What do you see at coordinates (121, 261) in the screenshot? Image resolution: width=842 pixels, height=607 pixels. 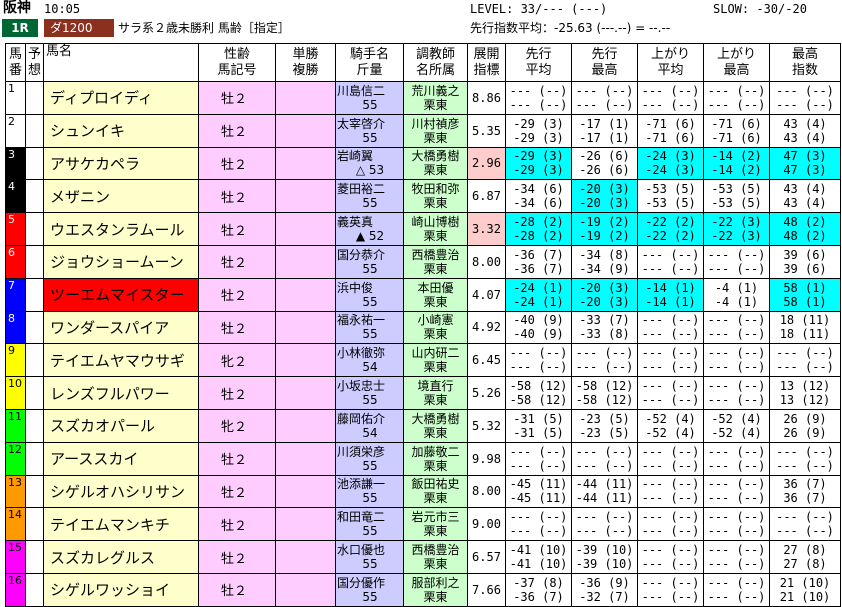 I see `horse-name: ジョウショームーン` at bounding box center [121, 261].